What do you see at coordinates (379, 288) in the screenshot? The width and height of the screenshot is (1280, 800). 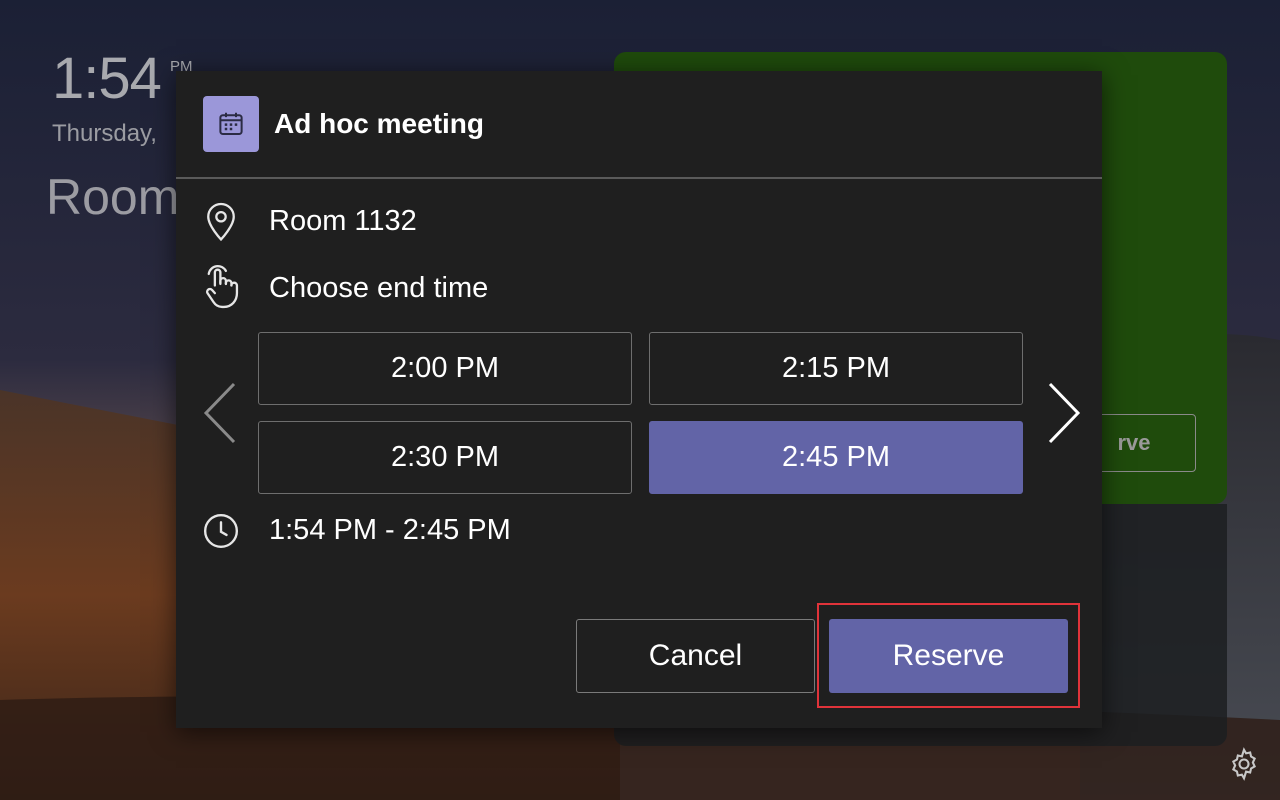 I see `instruction-text: Choose end time` at bounding box center [379, 288].